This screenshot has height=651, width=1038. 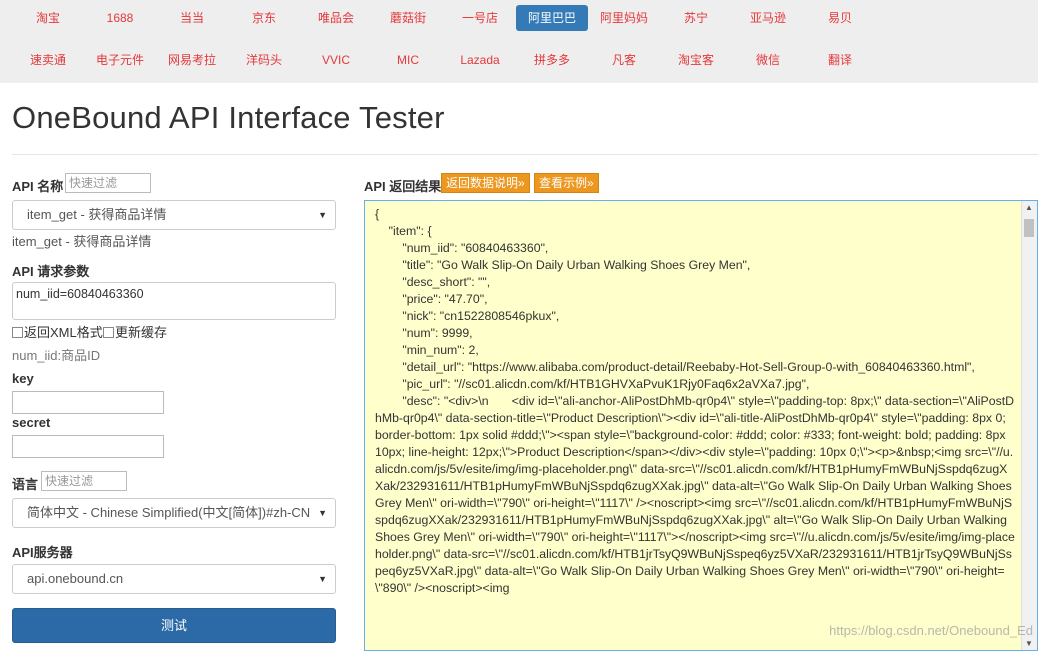 I want to click on secret-label: secret, so click(x=31, y=422).